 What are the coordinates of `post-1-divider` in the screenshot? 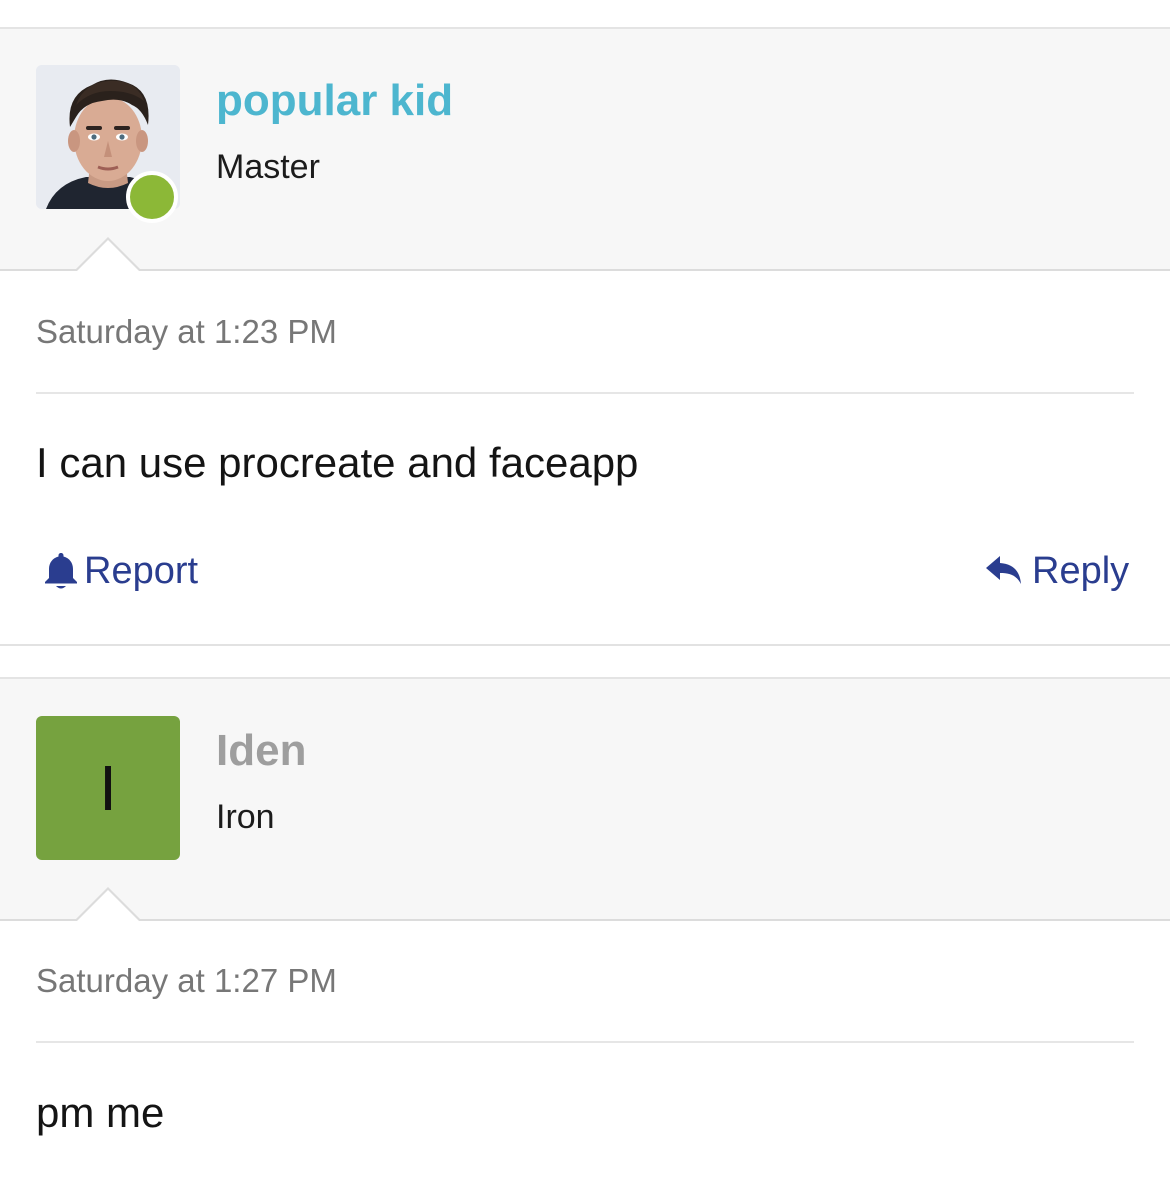 It's located at (585, 393).